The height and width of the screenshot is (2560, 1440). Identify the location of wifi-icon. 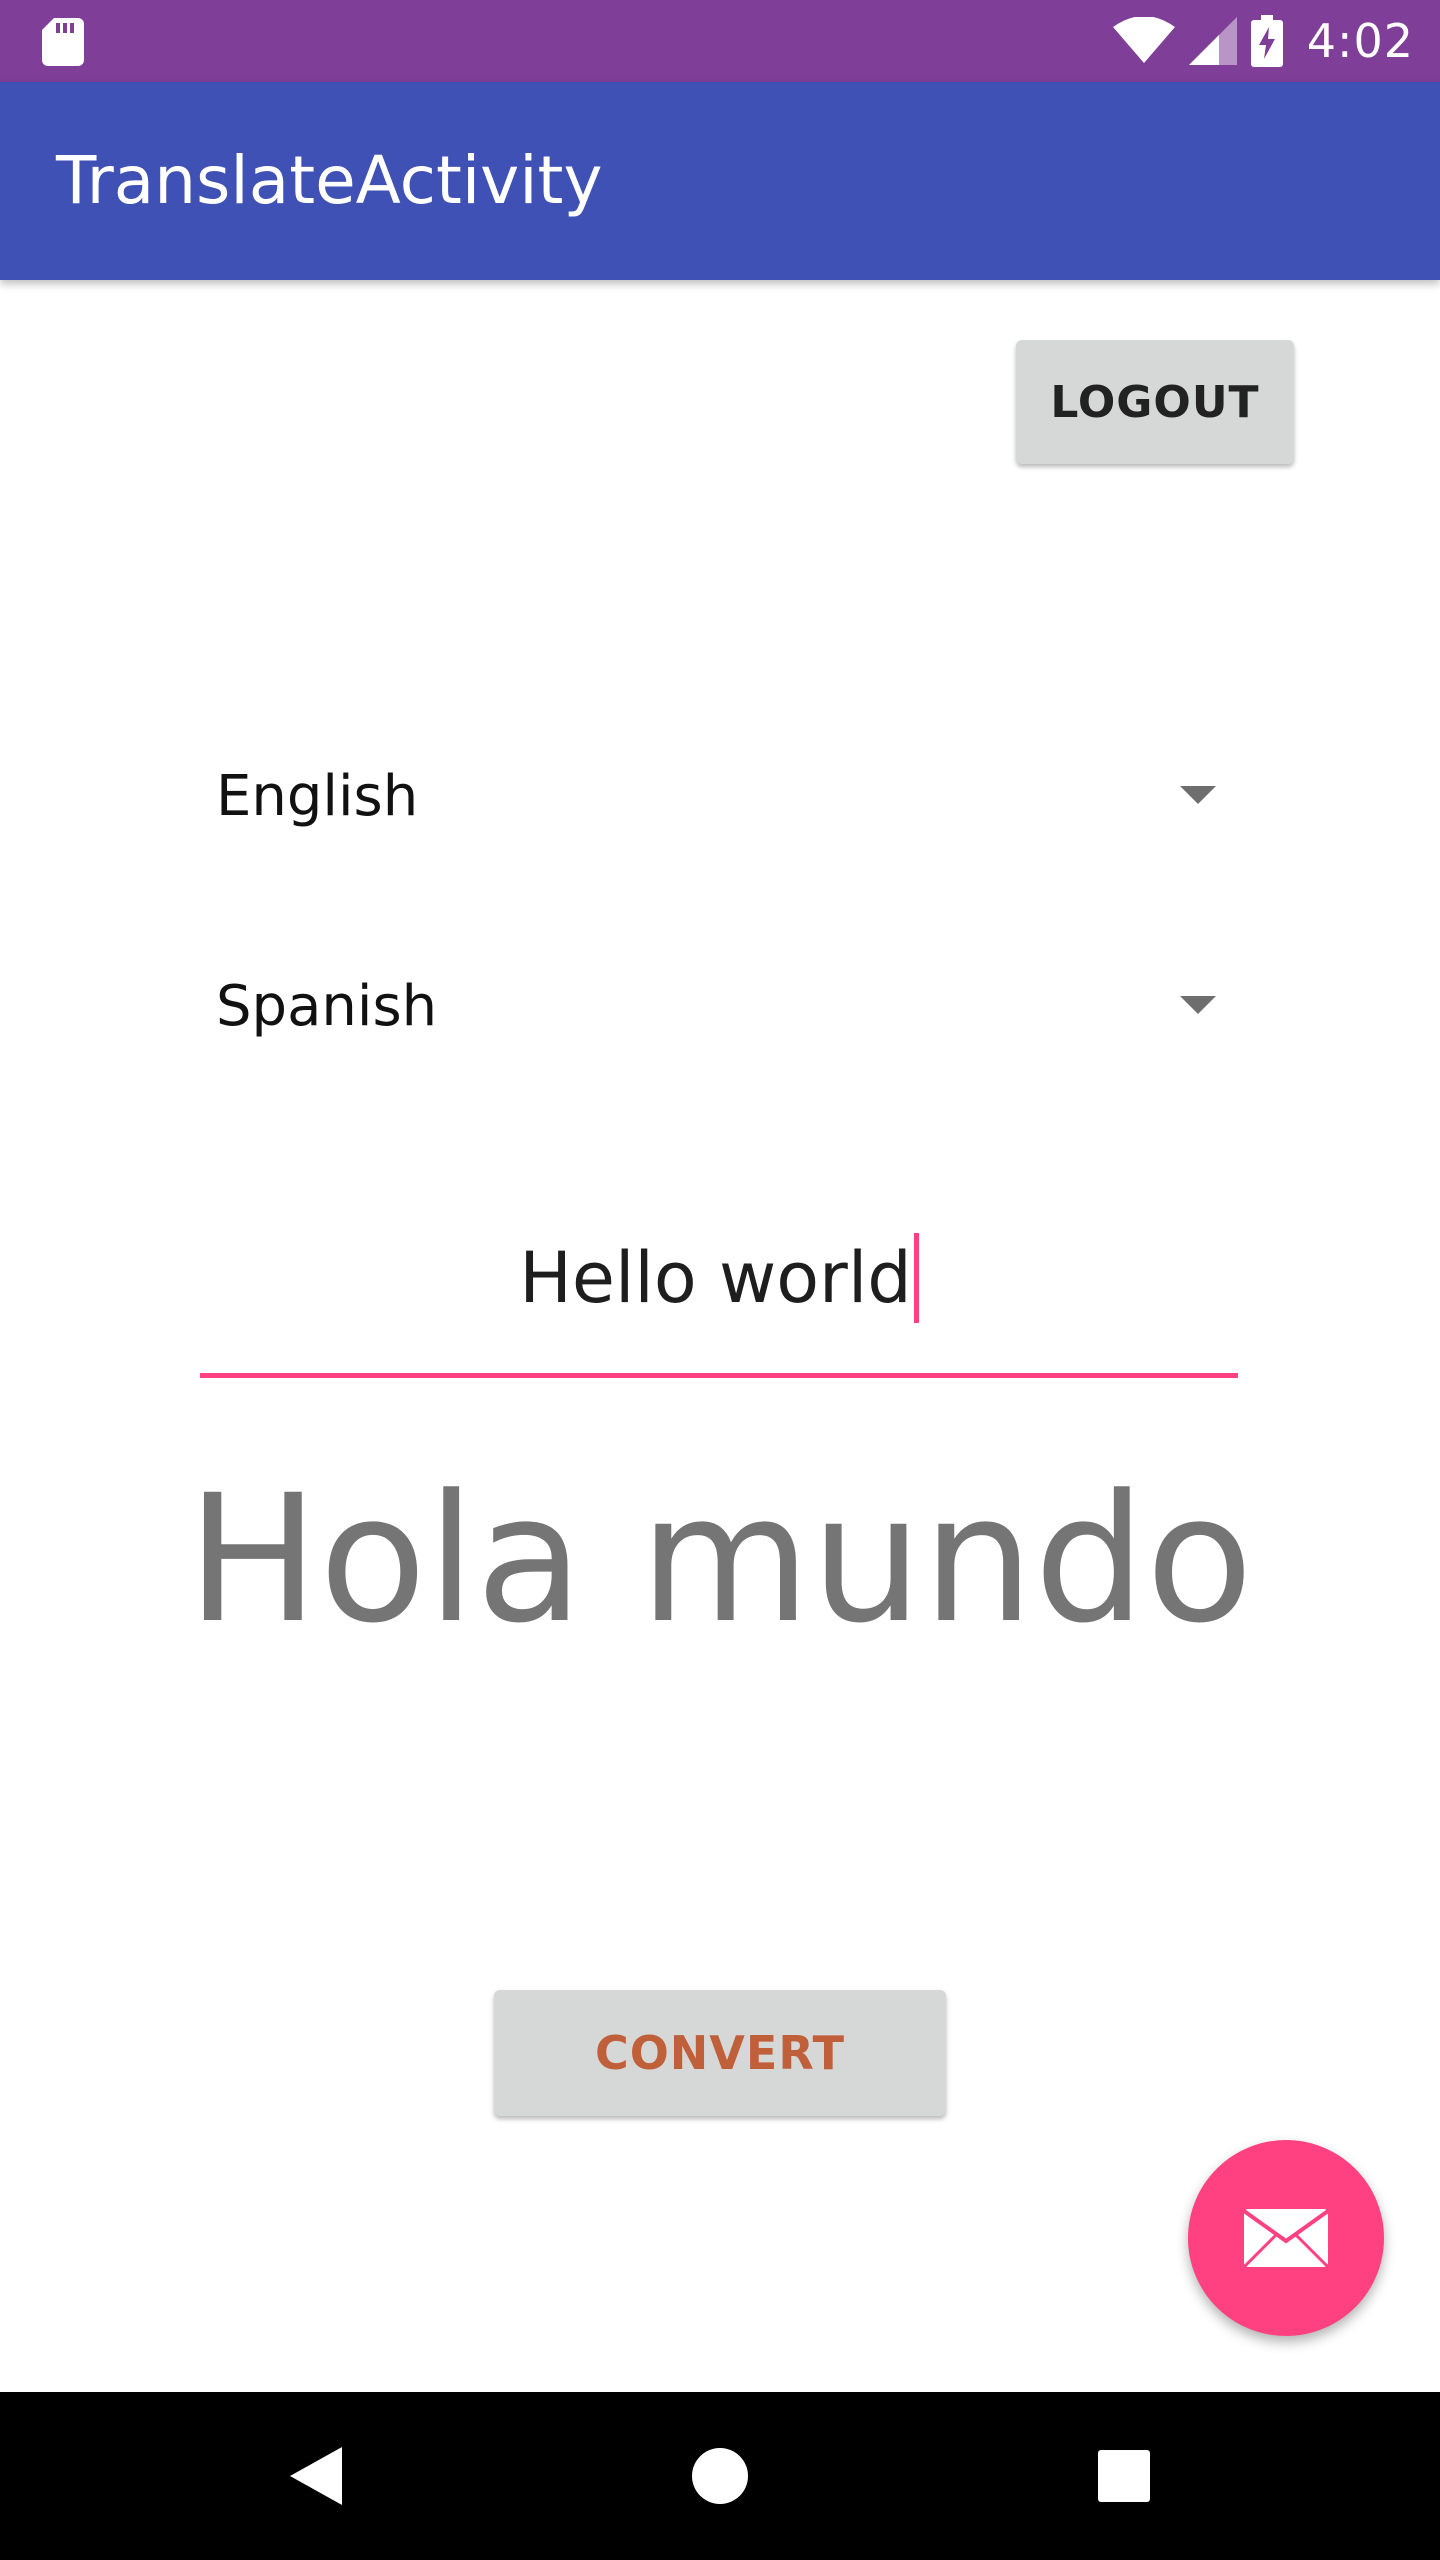
(1143, 40).